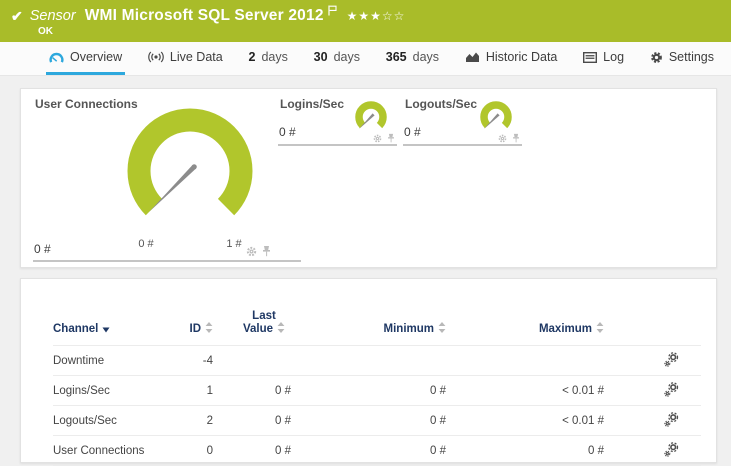  What do you see at coordinates (614, 57) in the screenshot?
I see `tab-log-label: Log` at bounding box center [614, 57].